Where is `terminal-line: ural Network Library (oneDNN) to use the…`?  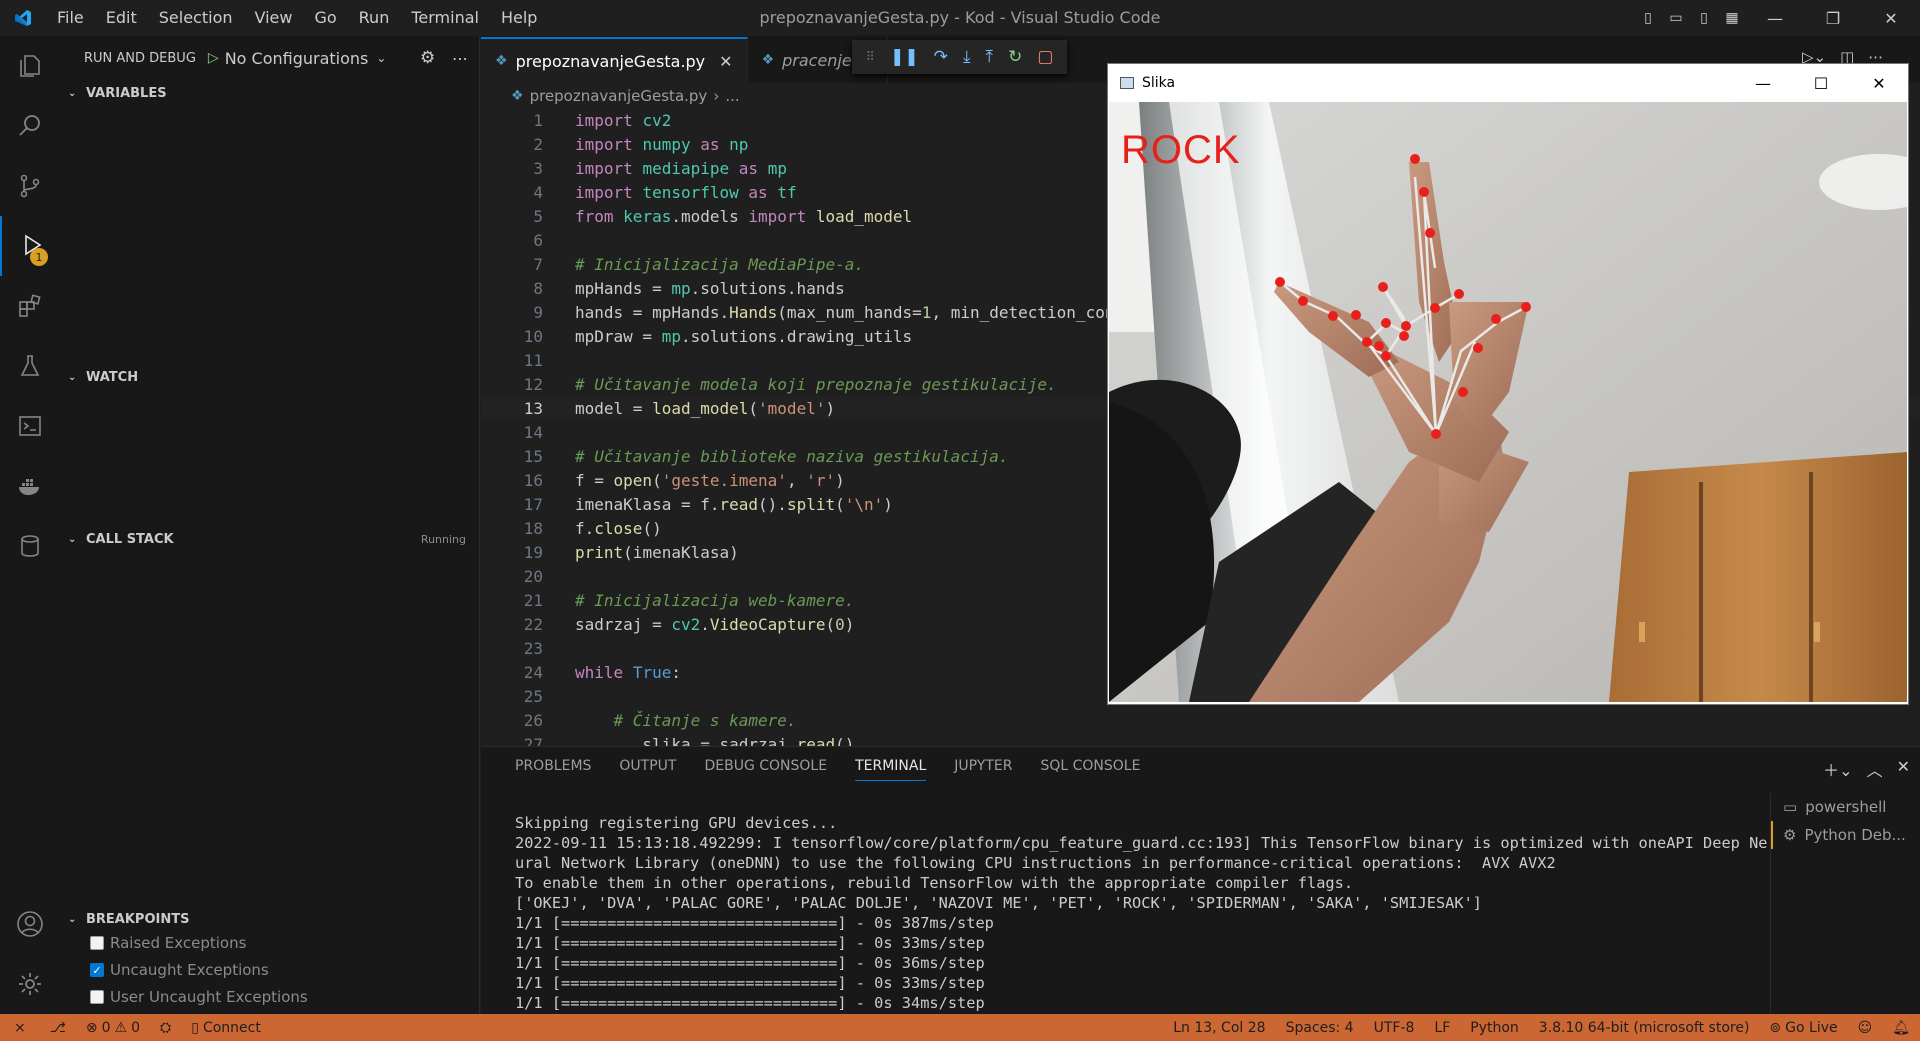
terminal-line: ural Network Library (oneDNN) to use the… is located at coordinates (1035, 863).